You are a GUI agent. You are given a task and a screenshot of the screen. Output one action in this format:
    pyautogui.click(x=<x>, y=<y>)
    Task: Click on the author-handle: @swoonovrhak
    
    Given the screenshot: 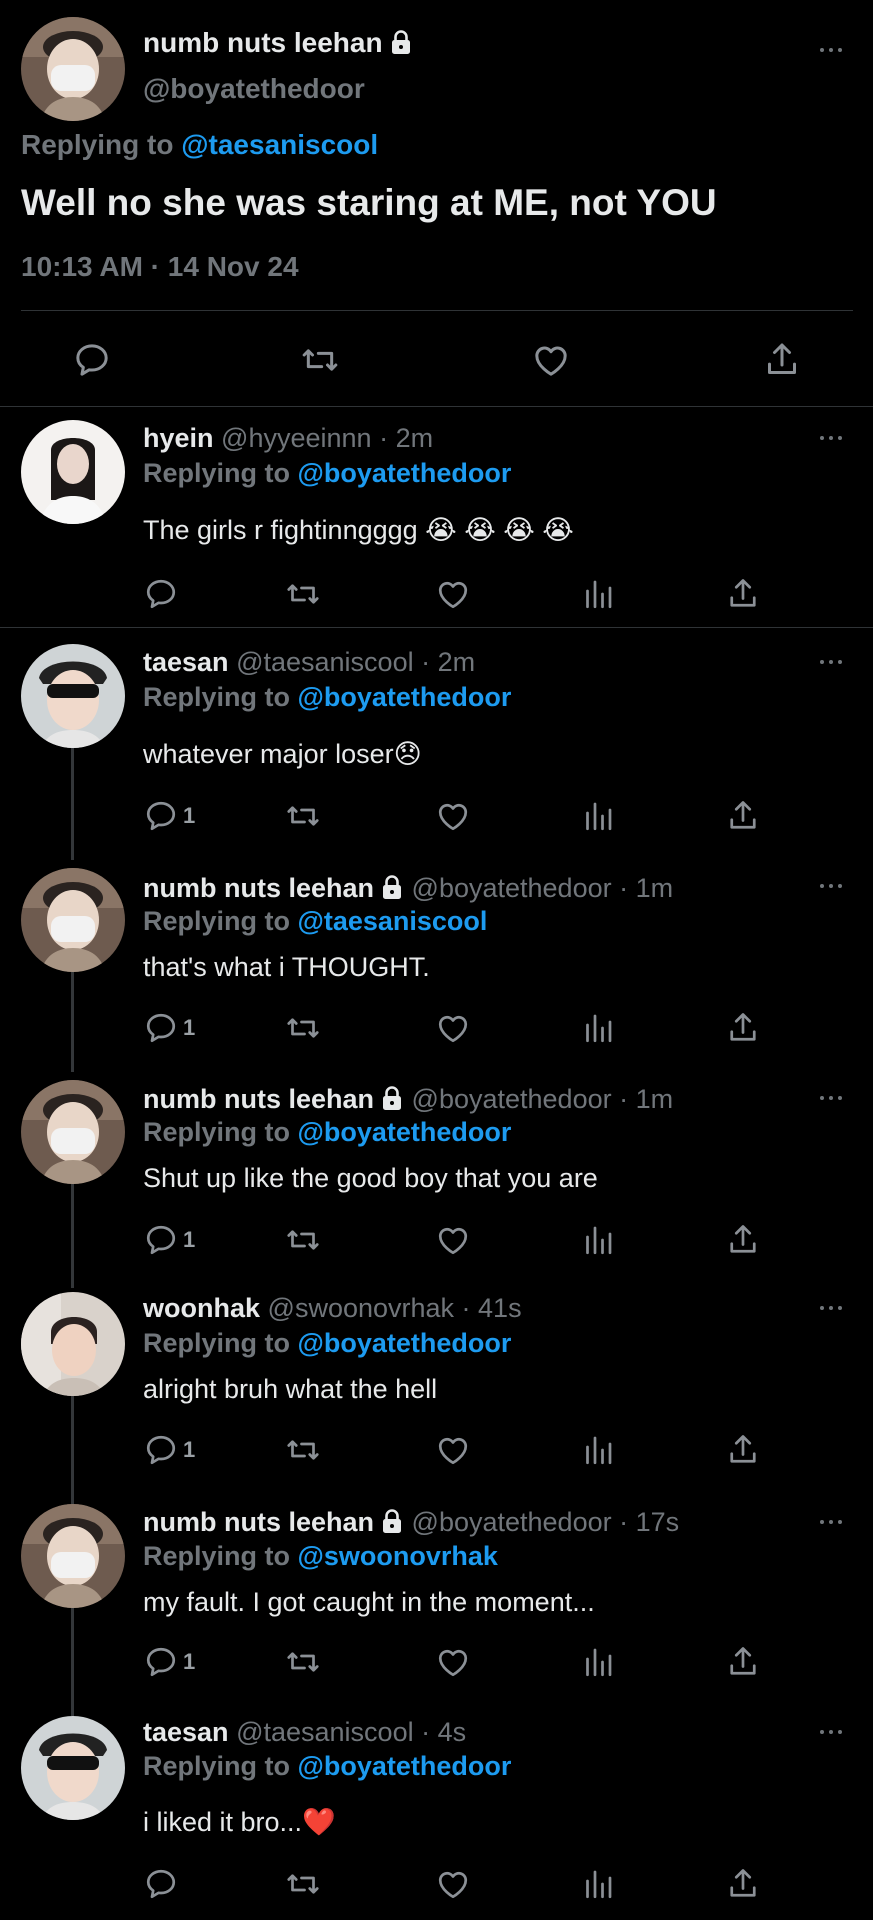 What is the action you would take?
    pyautogui.click(x=361, y=1308)
    